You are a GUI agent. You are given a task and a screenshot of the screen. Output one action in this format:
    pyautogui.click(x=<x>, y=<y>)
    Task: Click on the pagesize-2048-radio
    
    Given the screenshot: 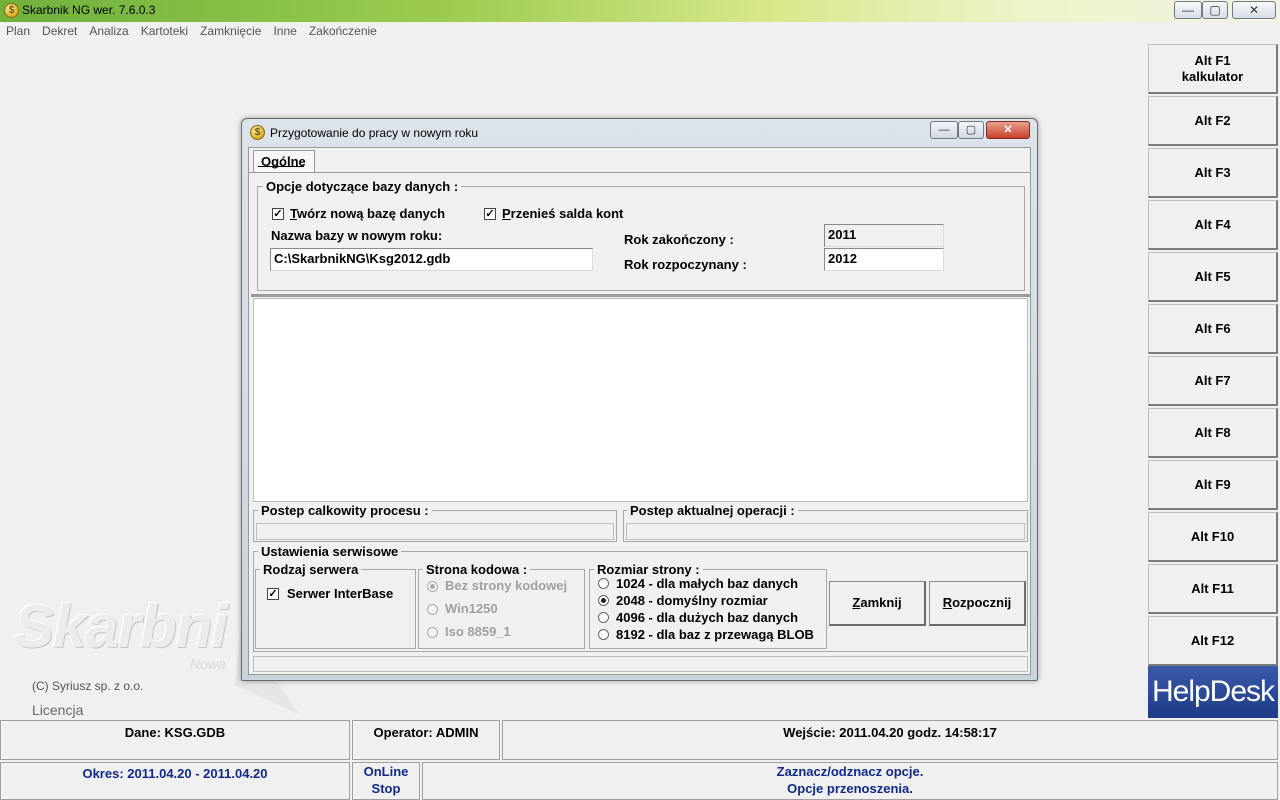 What is the action you would take?
    pyautogui.click(x=603, y=600)
    